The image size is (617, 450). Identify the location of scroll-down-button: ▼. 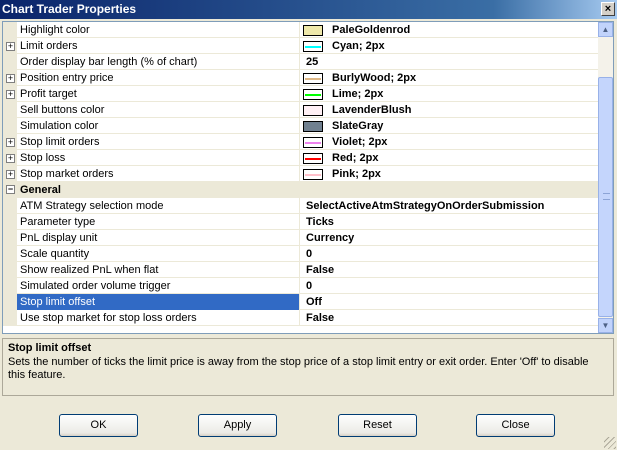
(605, 325).